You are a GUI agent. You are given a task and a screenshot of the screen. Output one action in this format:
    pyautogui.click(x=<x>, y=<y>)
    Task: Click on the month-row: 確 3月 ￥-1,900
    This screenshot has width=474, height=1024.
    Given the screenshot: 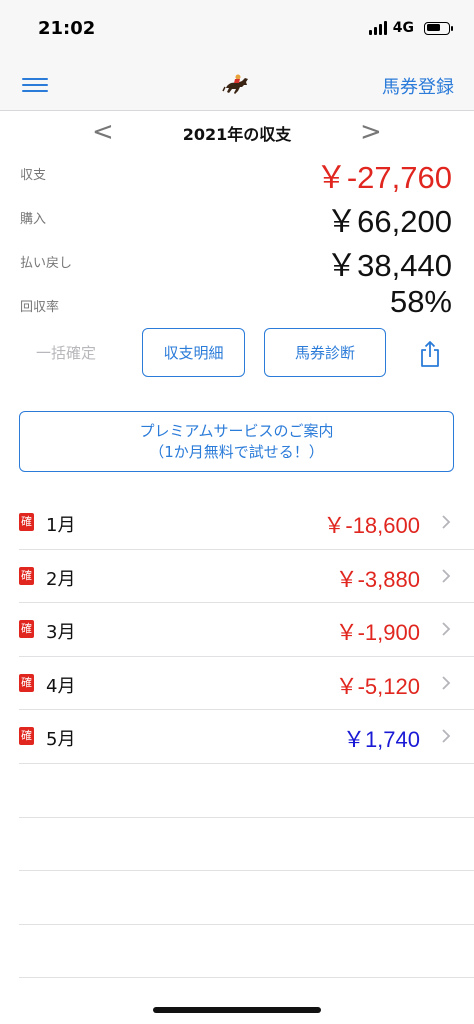 What is the action you would take?
    pyautogui.click(x=246, y=630)
    